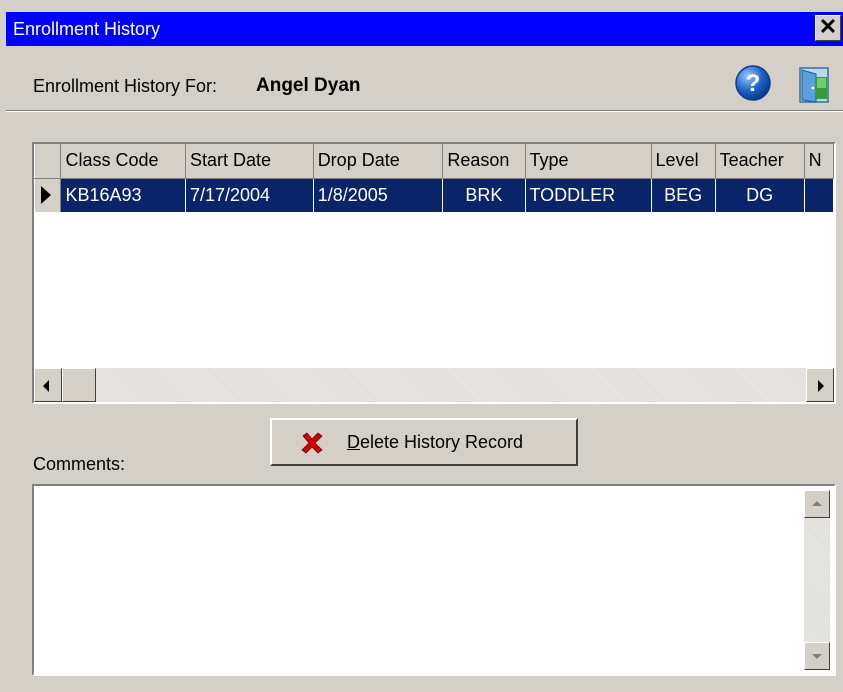 The height and width of the screenshot is (692, 843). I want to click on arrow-left-icon, so click(46, 386).